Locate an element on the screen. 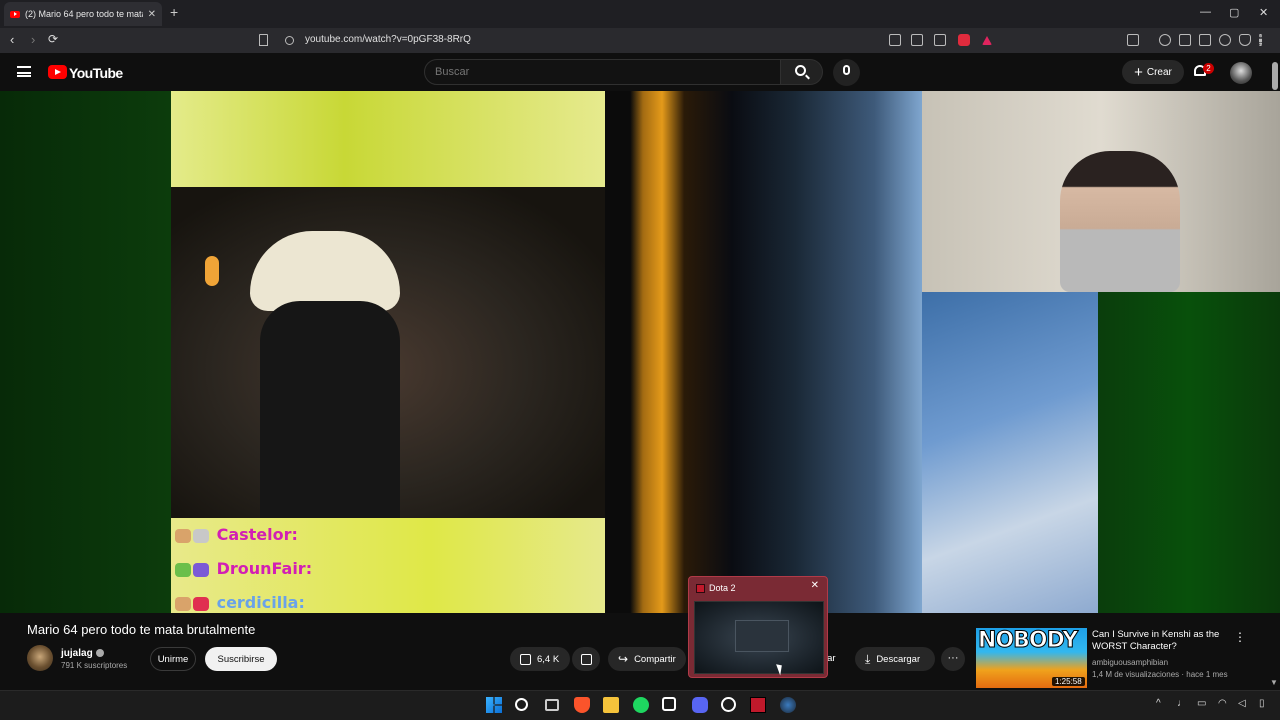  search-button is located at coordinates (802, 72).